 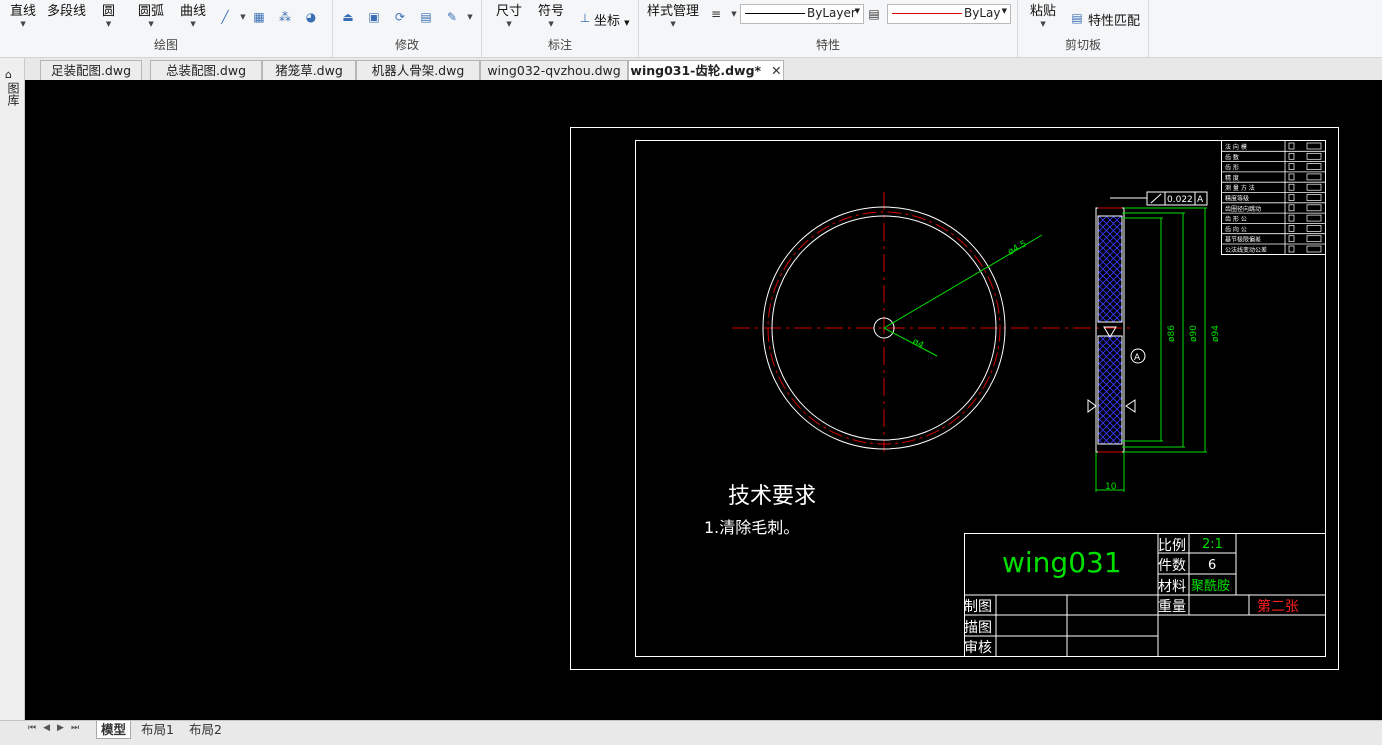 I want to click on scale-label: 比例, so click(x=1172, y=546).